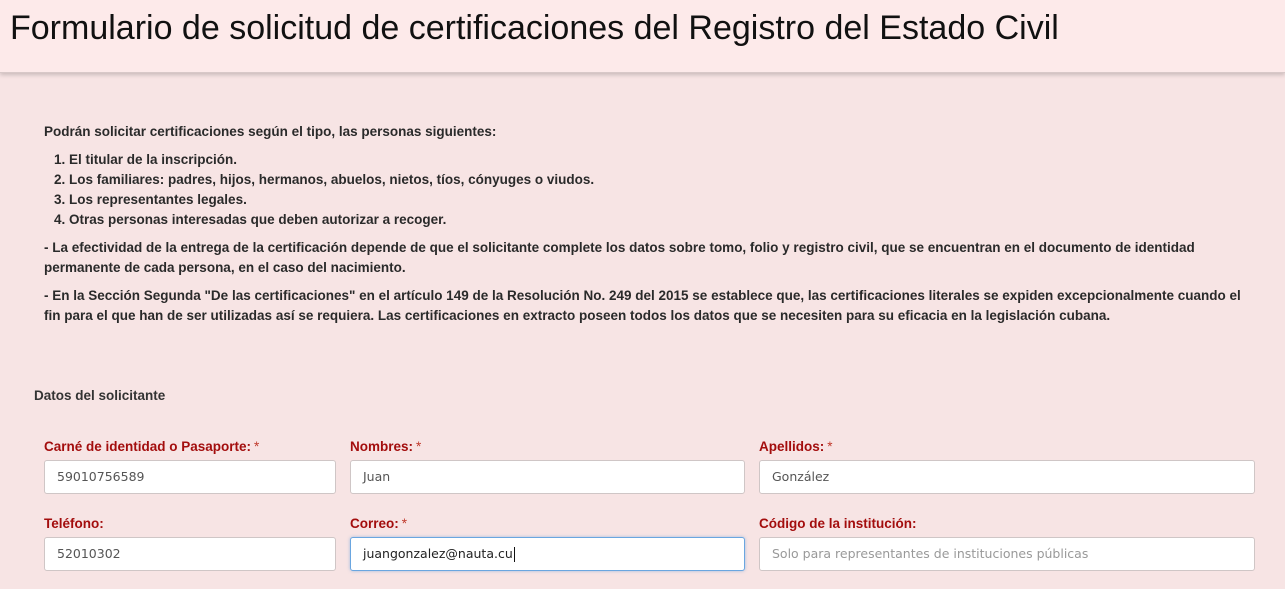 The height and width of the screenshot is (589, 1285). What do you see at coordinates (438, 553) in the screenshot?
I see `correo-value: juangonzalez@nauta.cu` at bounding box center [438, 553].